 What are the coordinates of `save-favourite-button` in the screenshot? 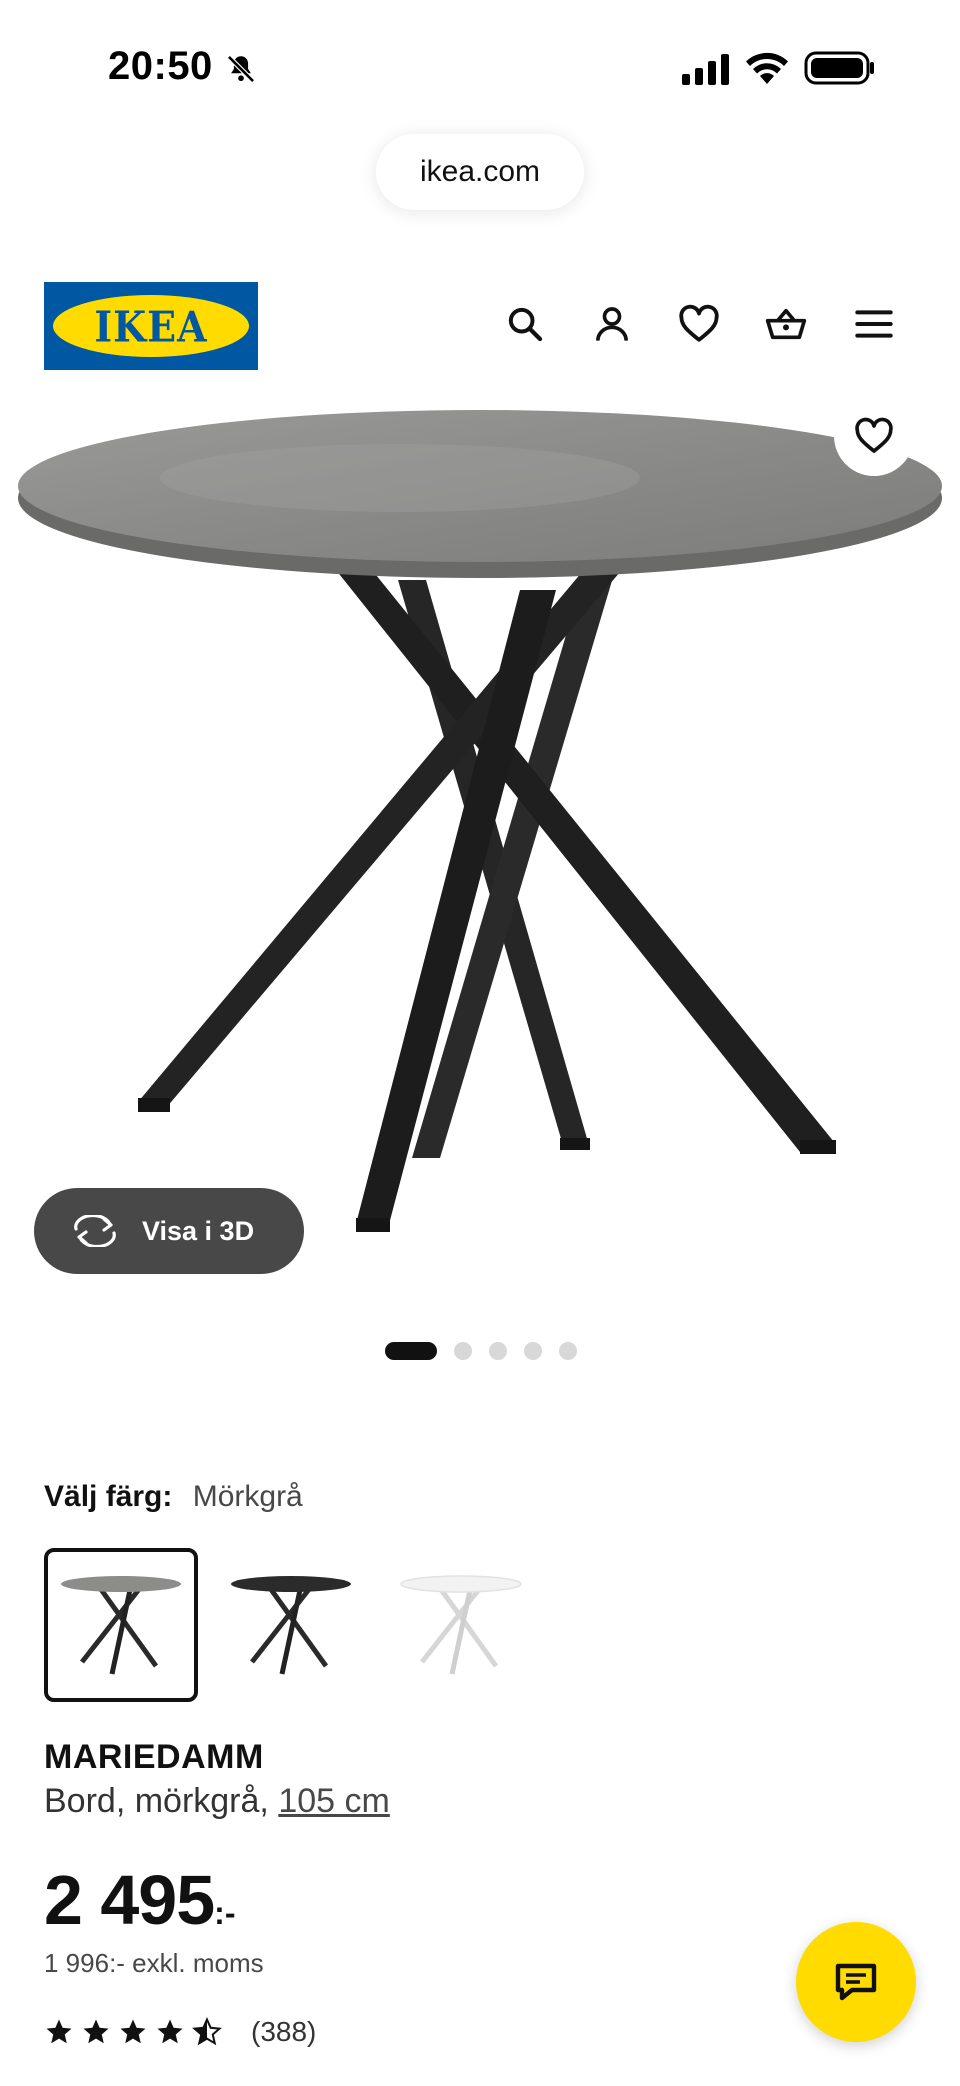 It's located at (874, 436).